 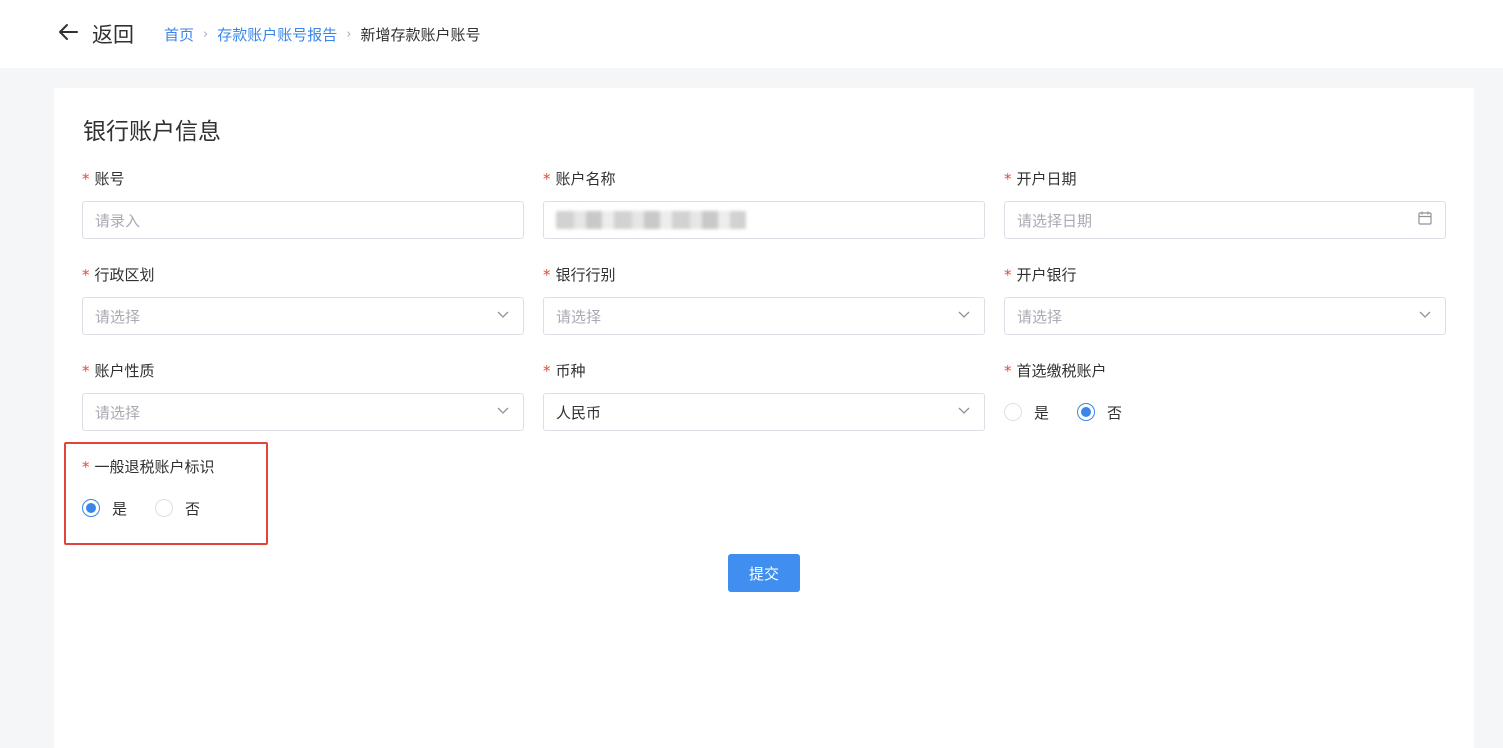 I want to click on region-placeholder: 请选择, so click(x=118, y=316).